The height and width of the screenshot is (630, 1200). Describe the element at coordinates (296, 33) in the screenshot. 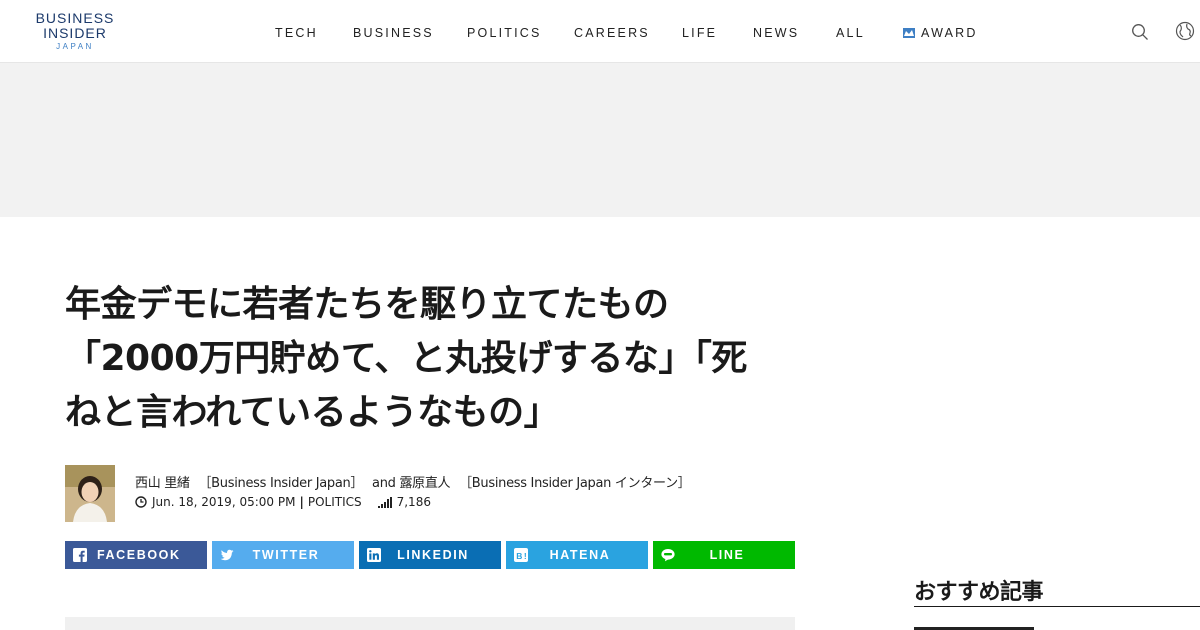

I see `nav-item-tech: TECH` at that location.